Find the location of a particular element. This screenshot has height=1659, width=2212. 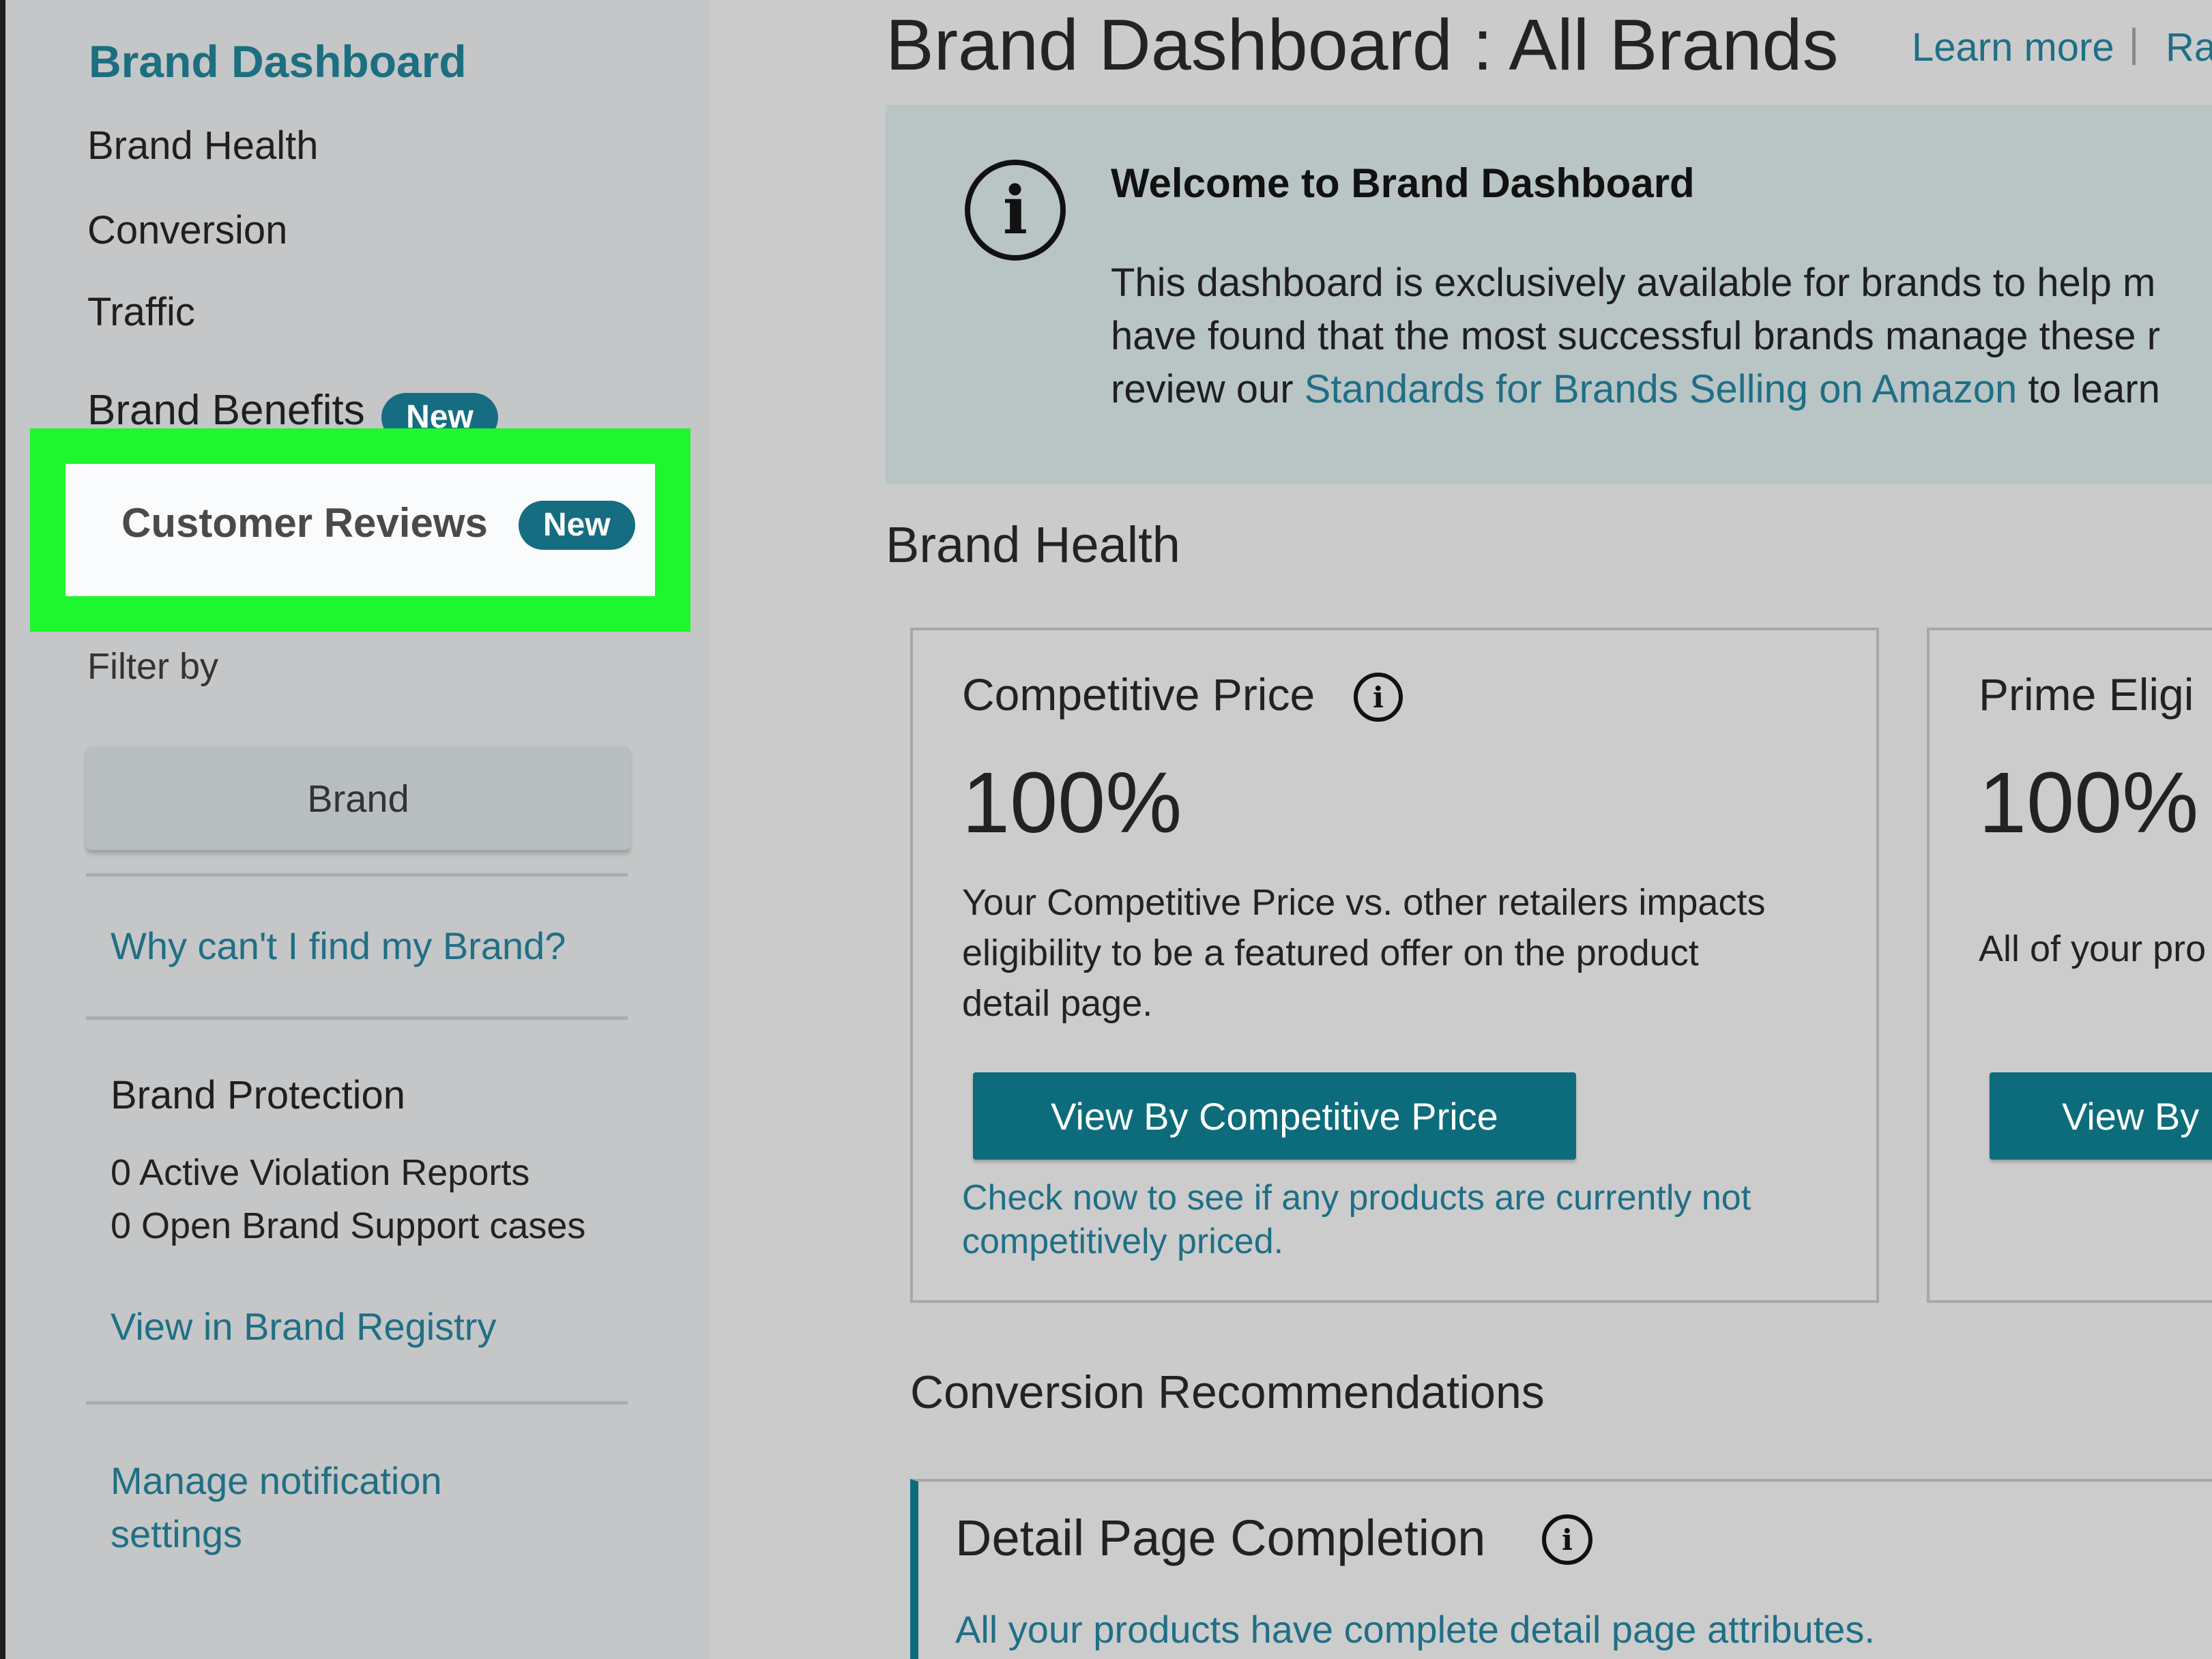

brand-benefits-label: Brand Benefits is located at coordinates (226, 410).